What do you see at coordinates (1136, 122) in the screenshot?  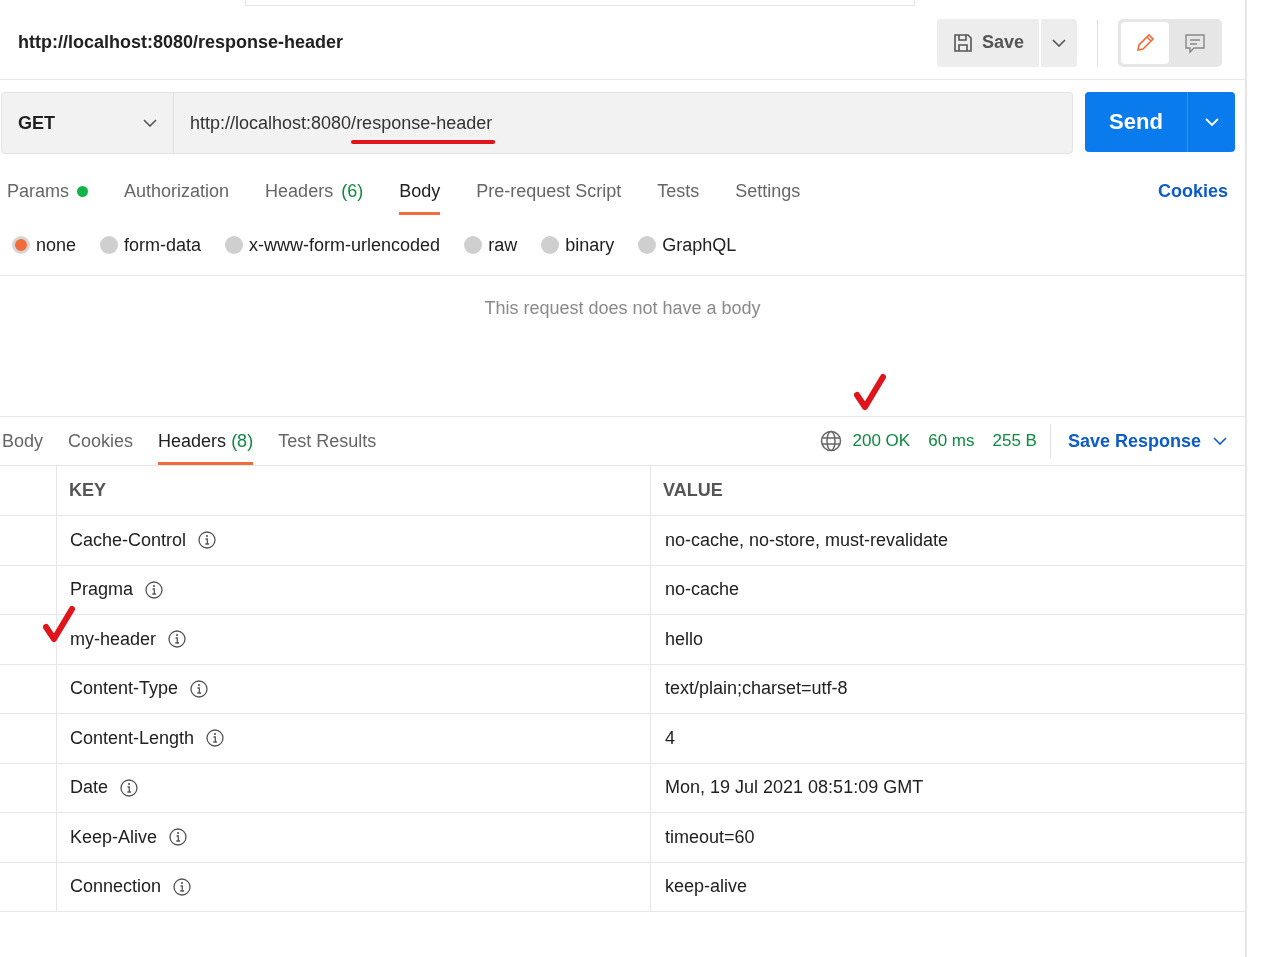 I see `send-button: Send` at bounding box center [1136, 122].